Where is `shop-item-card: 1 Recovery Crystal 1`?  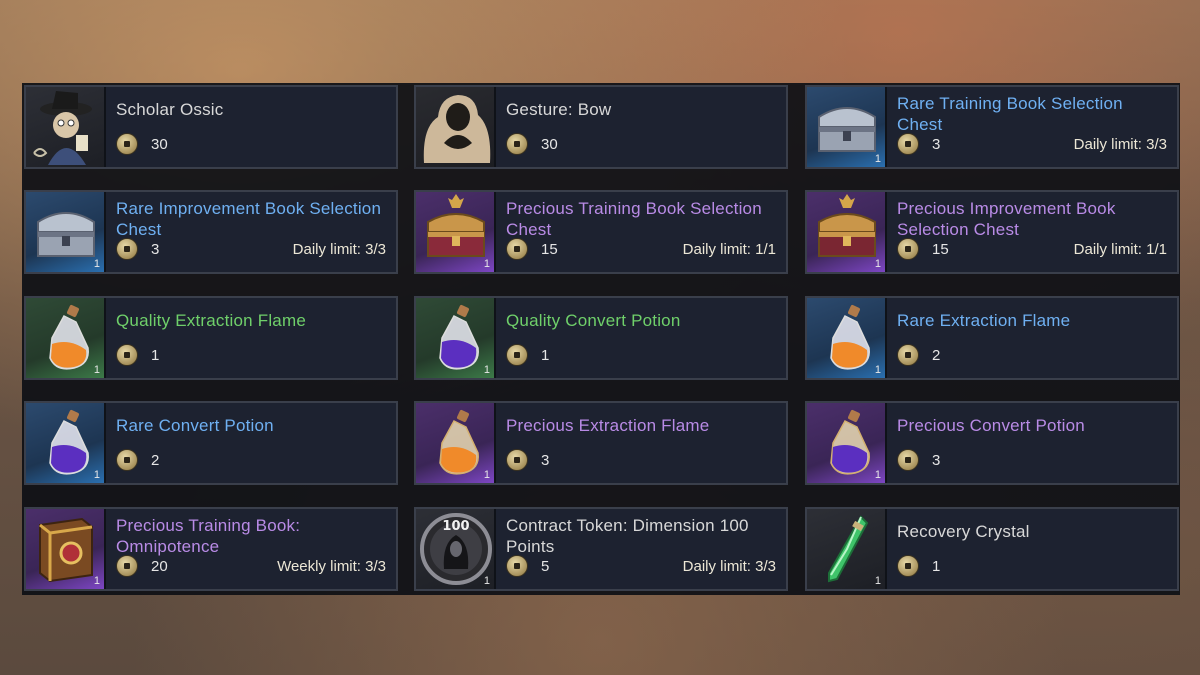
shop-item-card: 1 Recovery Crystal 1 is located at coordinates (992, 549).